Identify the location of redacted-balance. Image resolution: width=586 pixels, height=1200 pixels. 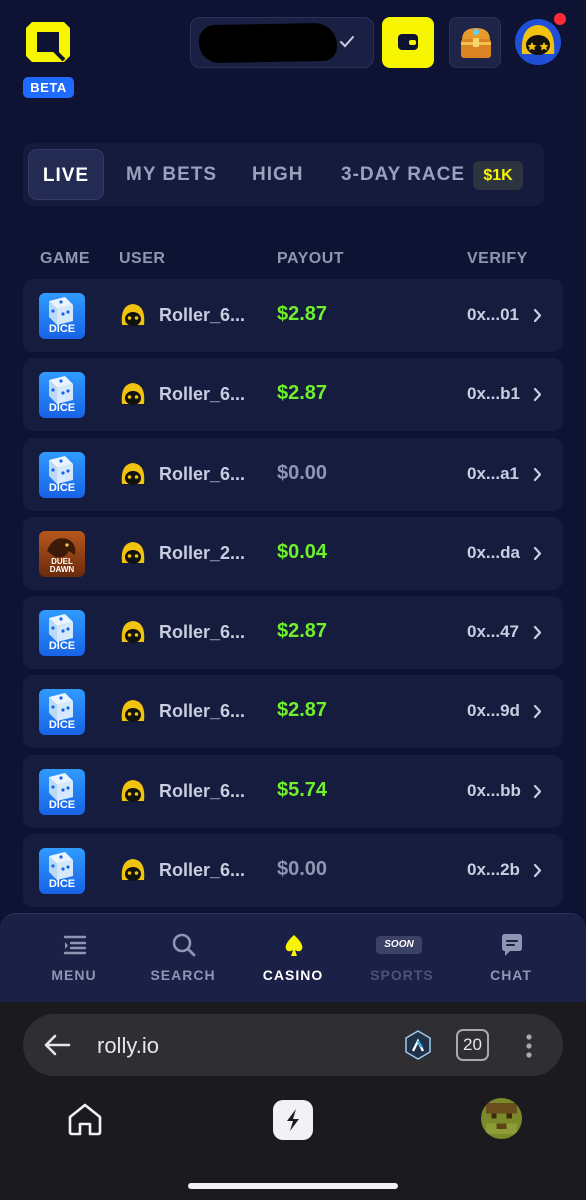
(268, 43).